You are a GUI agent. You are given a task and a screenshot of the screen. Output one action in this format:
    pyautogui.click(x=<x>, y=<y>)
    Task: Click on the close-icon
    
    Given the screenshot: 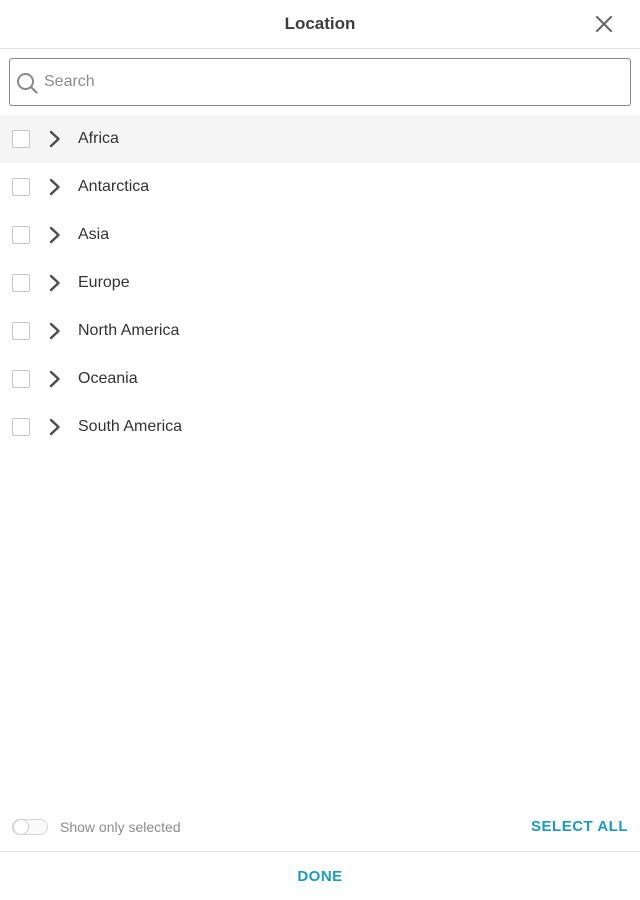 What is the action you would take?
    pyautogui.click(x=604, y=24)
    